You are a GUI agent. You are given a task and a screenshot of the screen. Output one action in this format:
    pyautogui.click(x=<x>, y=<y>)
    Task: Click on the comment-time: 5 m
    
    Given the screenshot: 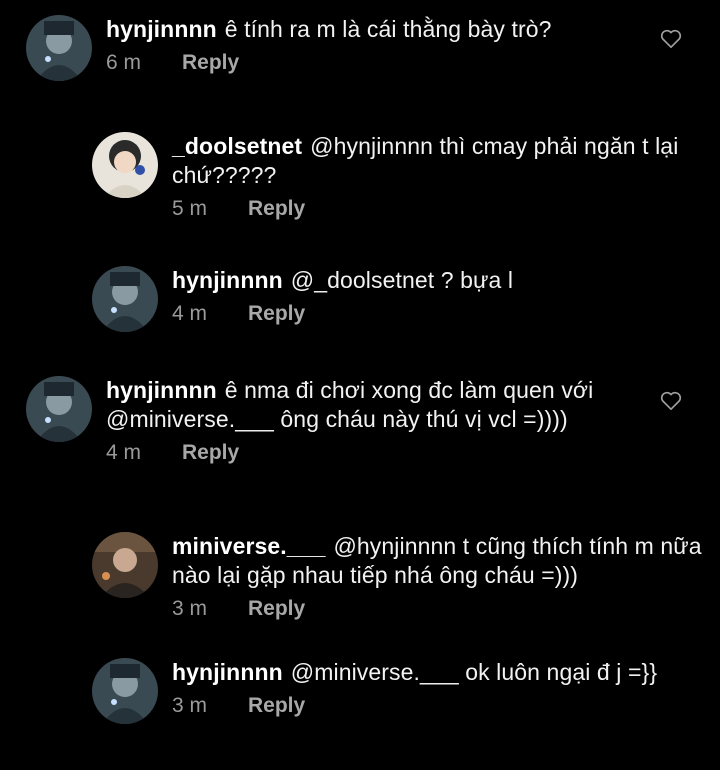 What is the action you would take?
    pyautogui.click(x=190, y=208)
    